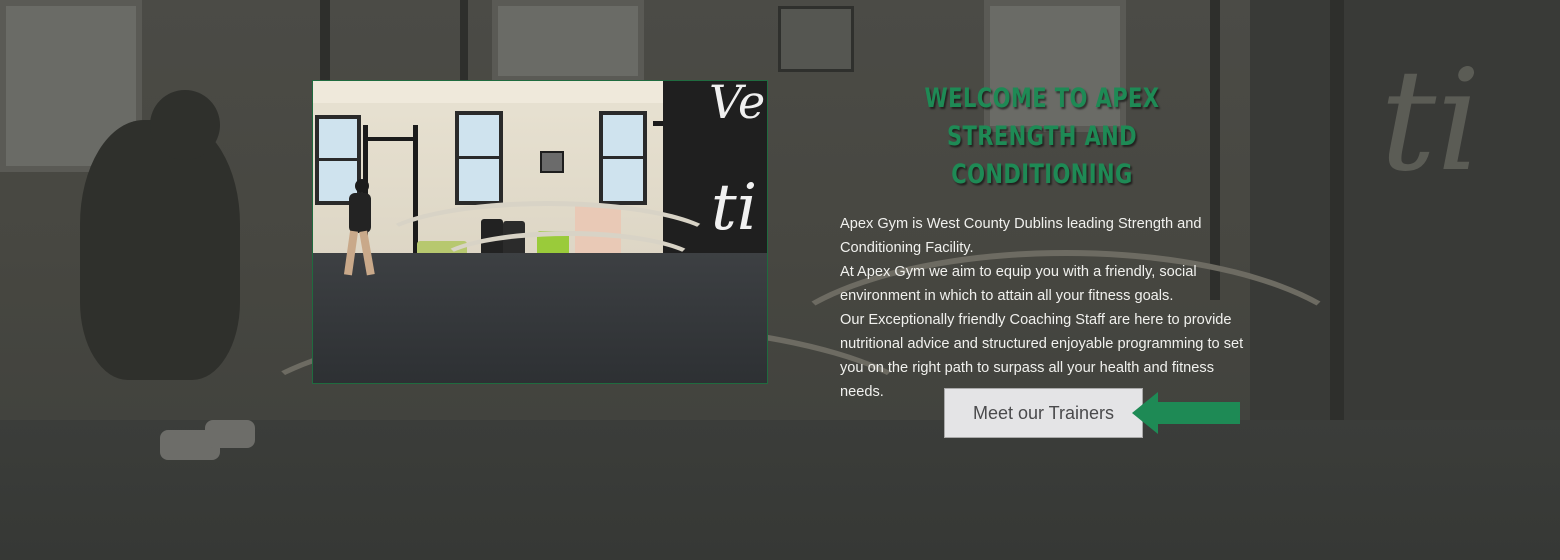 Image resolution: width=1560 pixels, height=560 pixels. Describe the element at coordinates (1186, 413) in the screenshot. I see `arrow-left-icon` at that location.